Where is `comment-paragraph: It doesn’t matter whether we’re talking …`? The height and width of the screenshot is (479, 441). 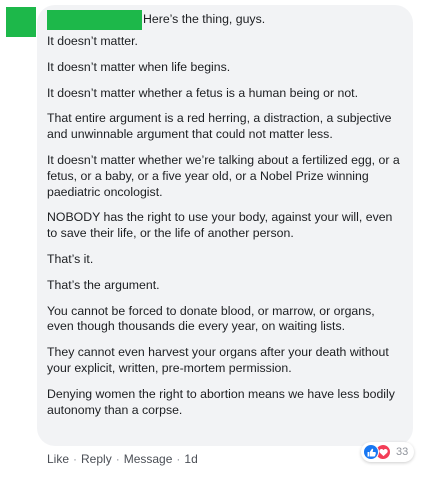
comment-paragraph: It doesn’t matter whether we’re talking … is located at coordinates (223, 175).